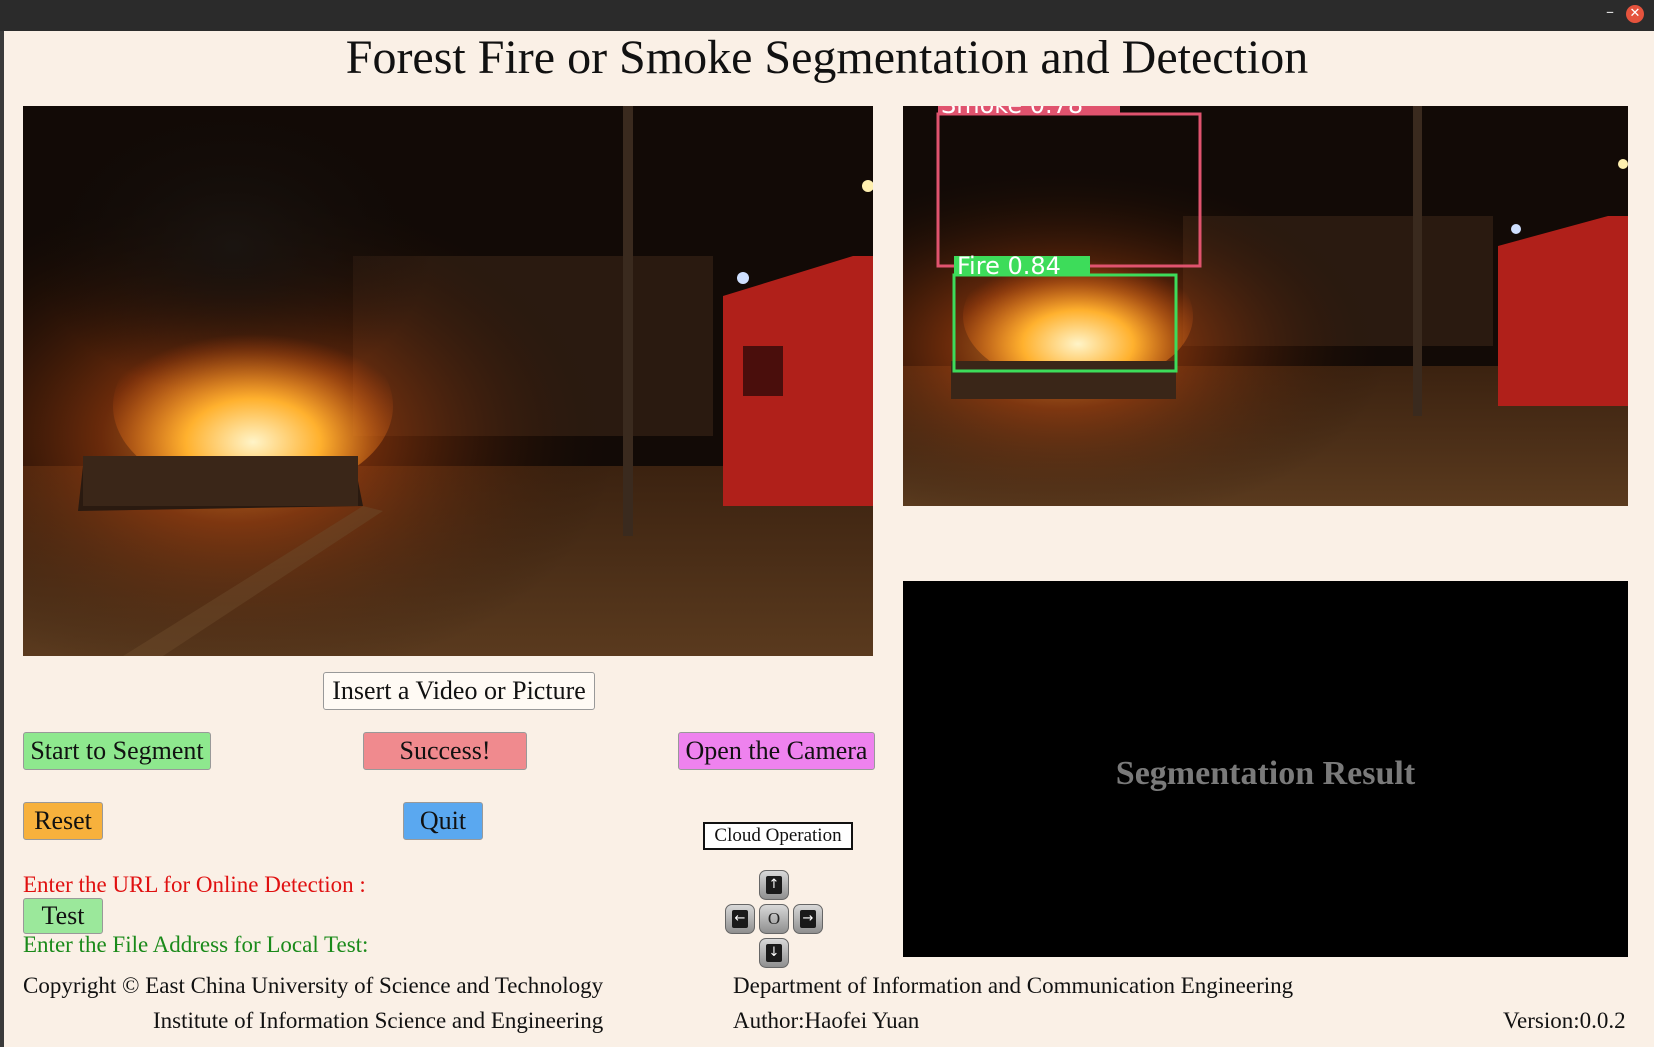 The height and width of the screenshot is (1047, 1654). I want to click on arrow-down-icon: ↓, so click(774, 953).